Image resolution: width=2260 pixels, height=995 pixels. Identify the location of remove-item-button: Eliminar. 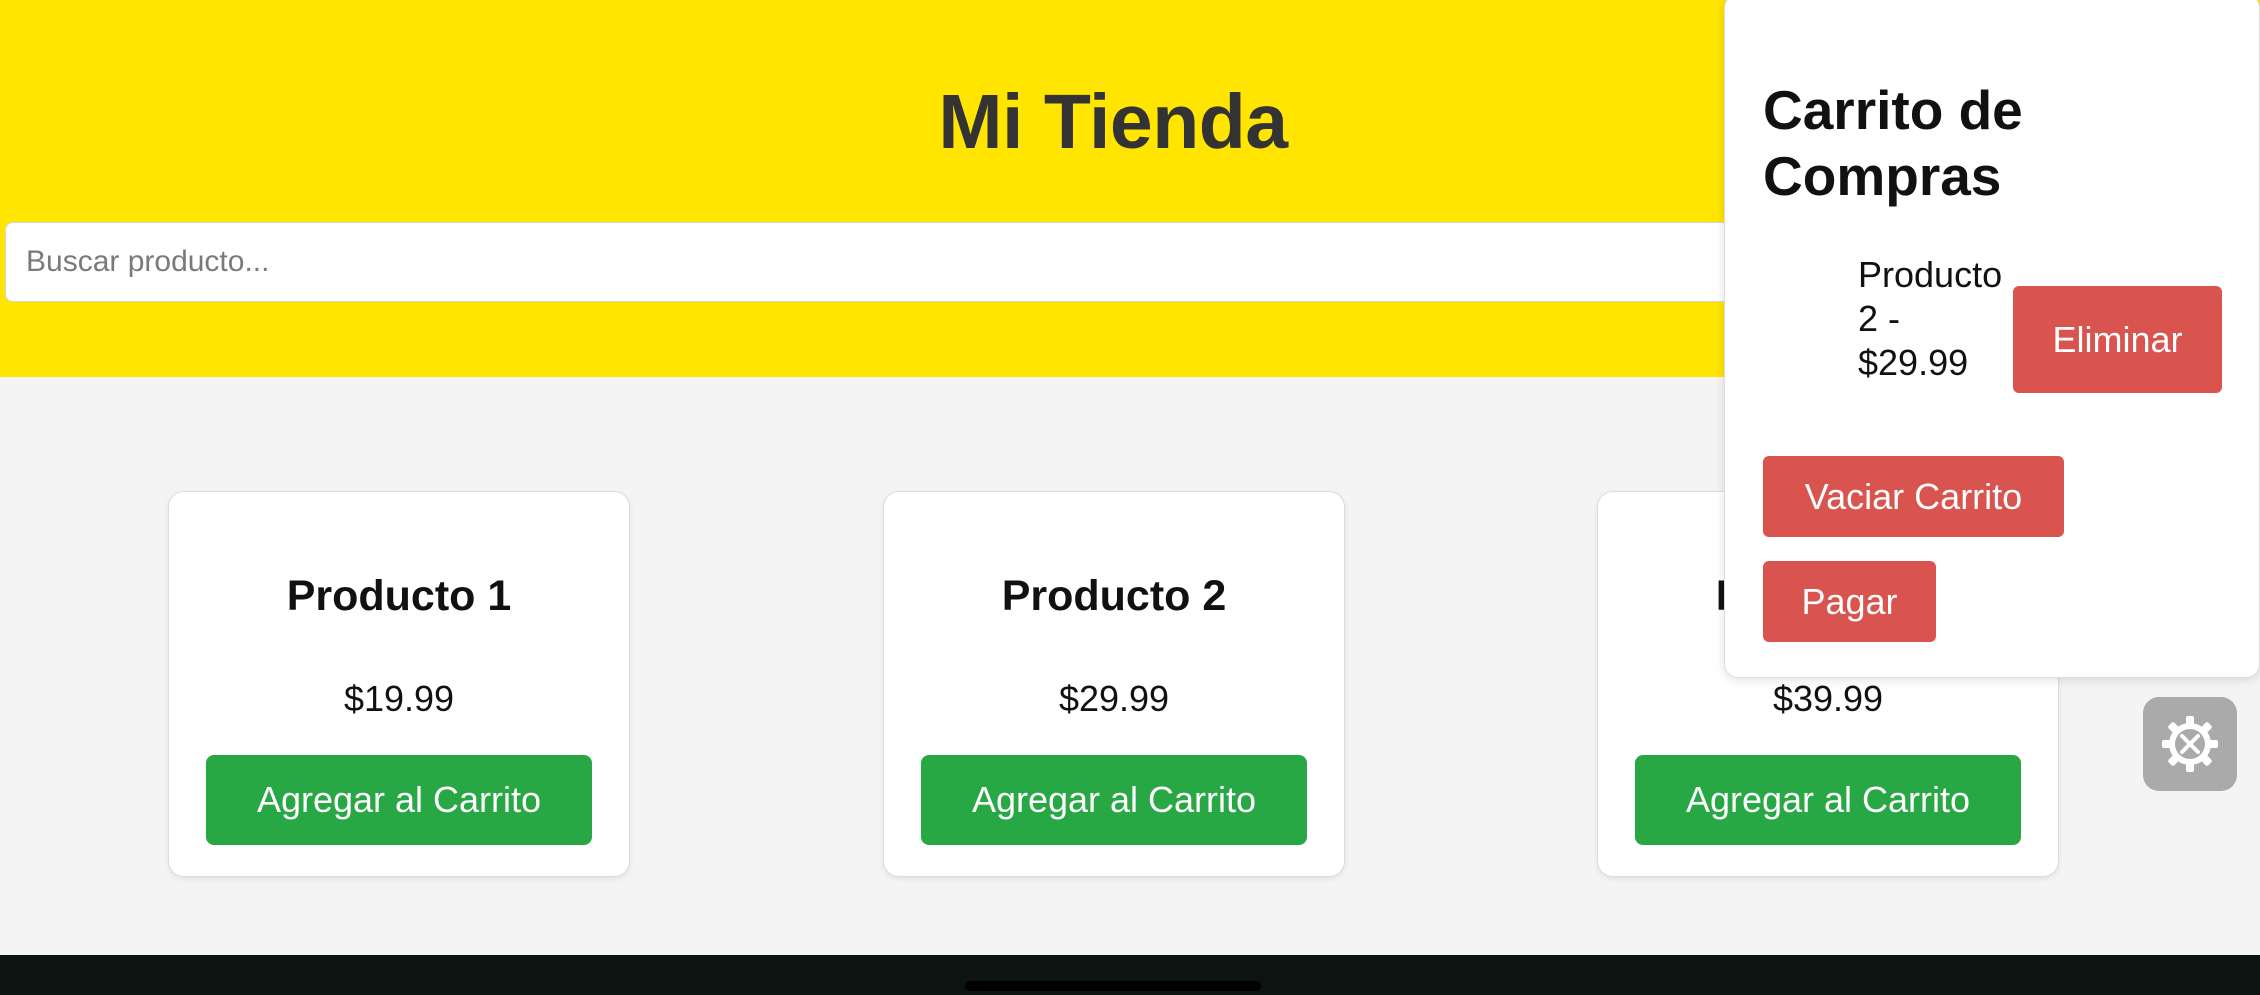
(2117, 339).